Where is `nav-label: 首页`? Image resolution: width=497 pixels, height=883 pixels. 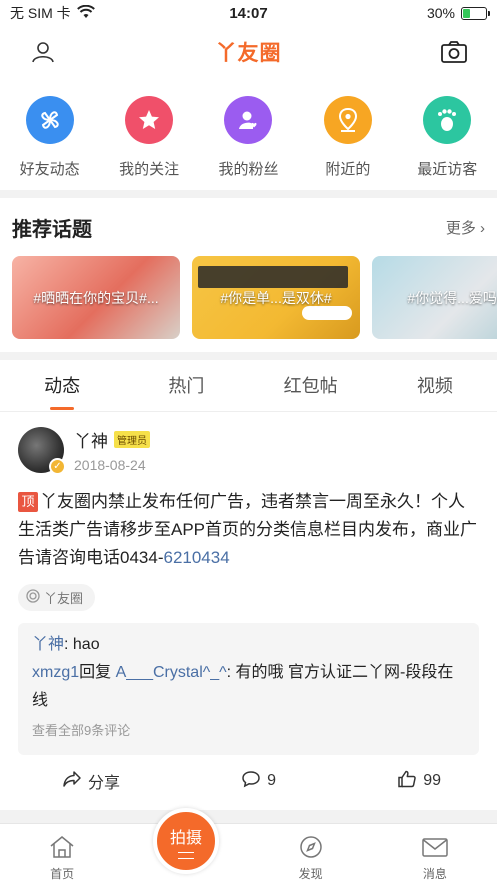
nav-label: 首页 is located at coordinates (62, 874).